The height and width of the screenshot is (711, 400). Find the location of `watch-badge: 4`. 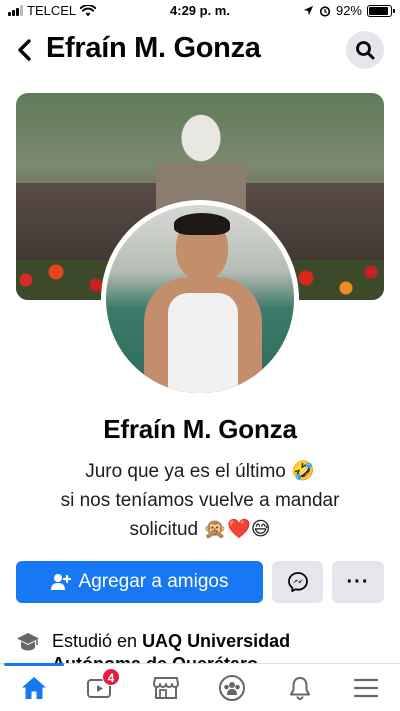

watch-badge: 4 is located at coordinates (111, 677).